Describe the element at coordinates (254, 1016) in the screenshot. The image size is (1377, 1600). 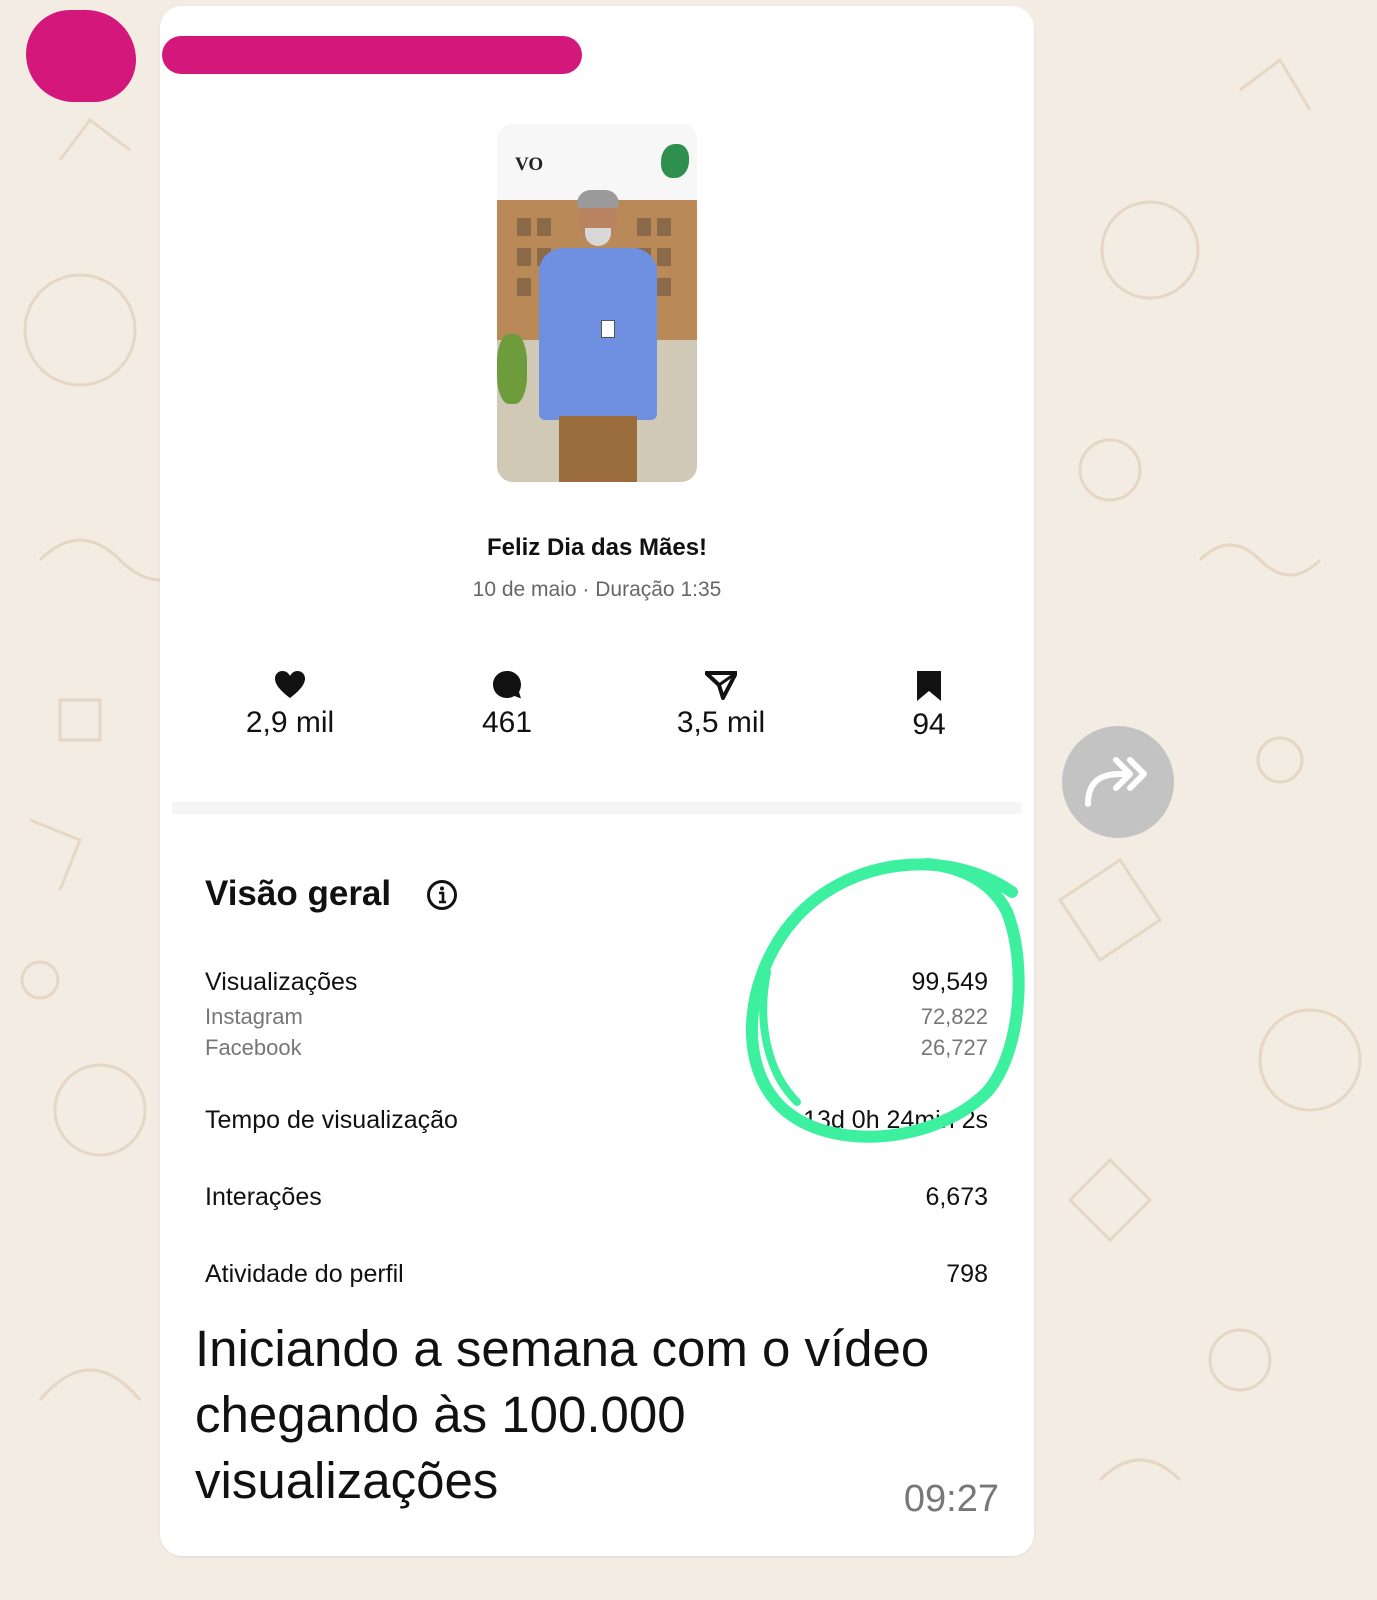
I see `instagram-label: Instagram` at that location.